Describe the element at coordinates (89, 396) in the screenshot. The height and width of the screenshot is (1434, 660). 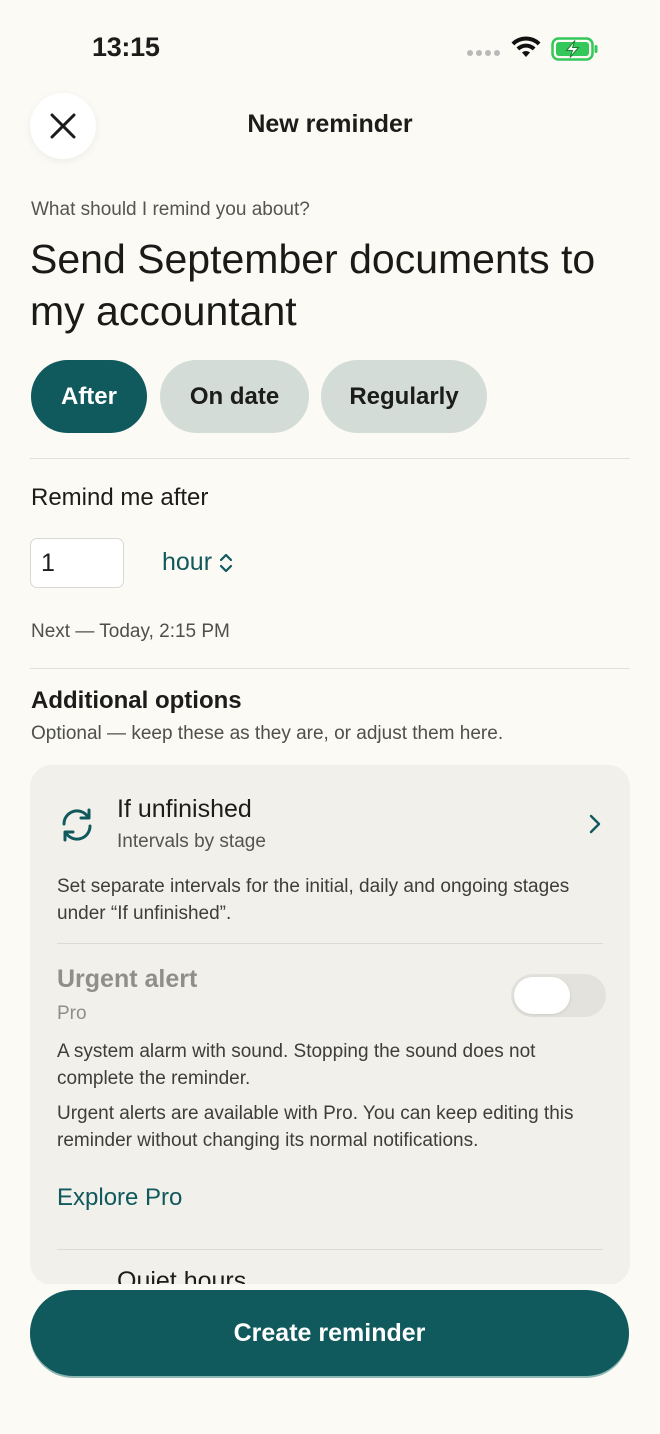
I see `mode-after-button: After` at that location.